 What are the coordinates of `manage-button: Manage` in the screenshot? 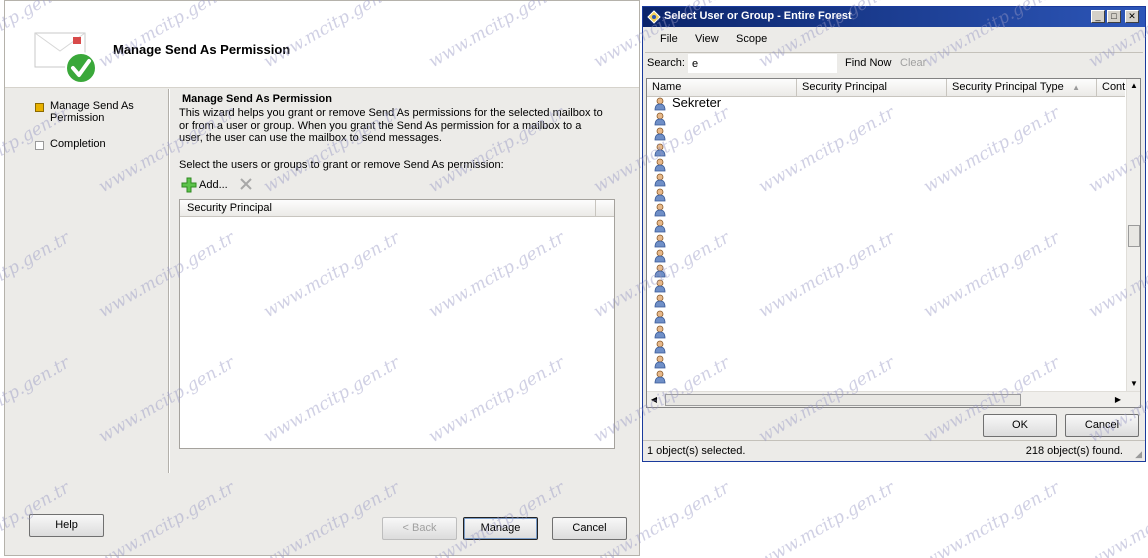 It's located at (500, 528).